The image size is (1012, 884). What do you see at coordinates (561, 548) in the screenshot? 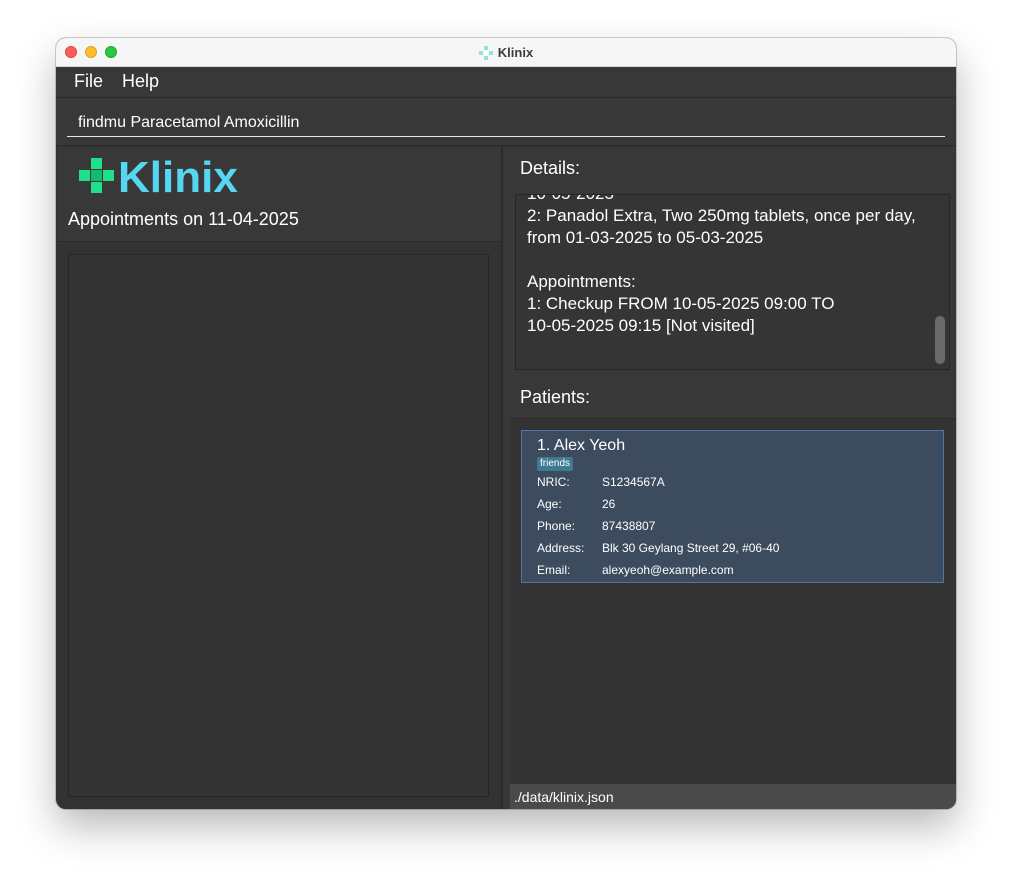
I see `address-label: Address:` at bounding box center [561, 548].